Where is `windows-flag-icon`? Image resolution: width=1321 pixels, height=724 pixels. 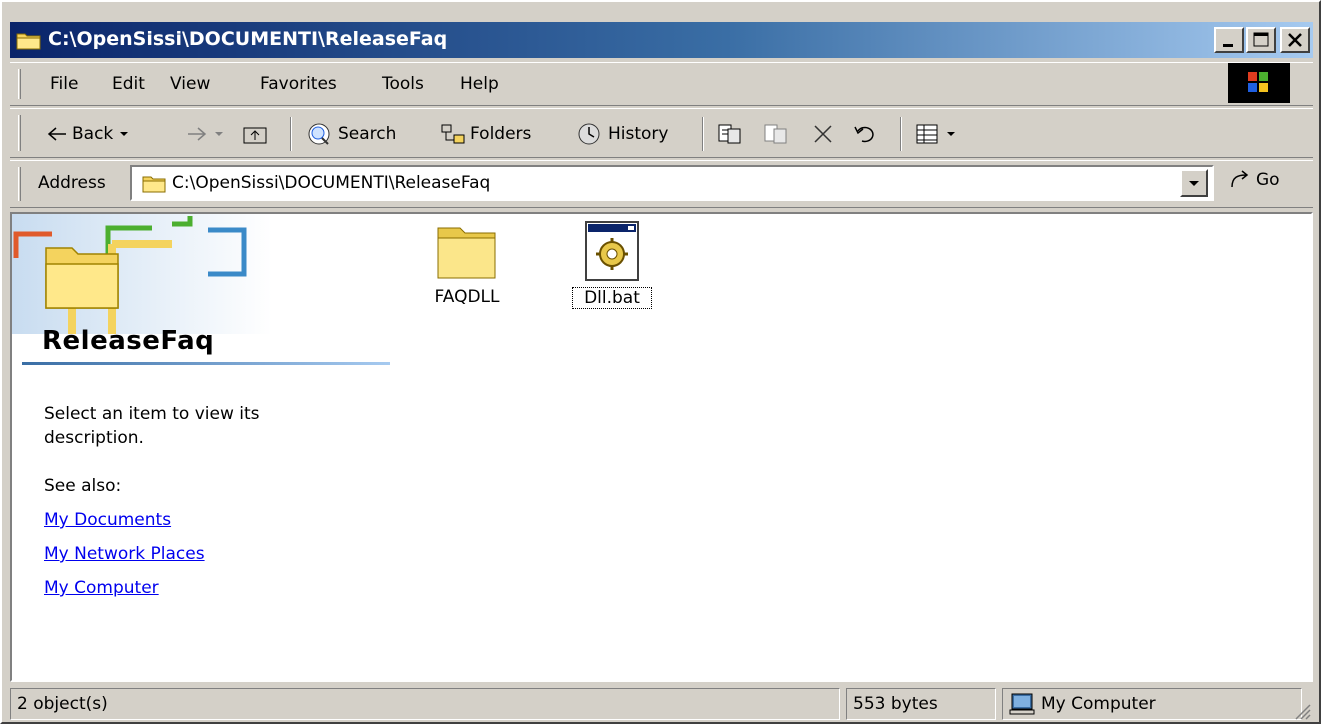
windows-flag-icon is located at coordinates (1258, 82).